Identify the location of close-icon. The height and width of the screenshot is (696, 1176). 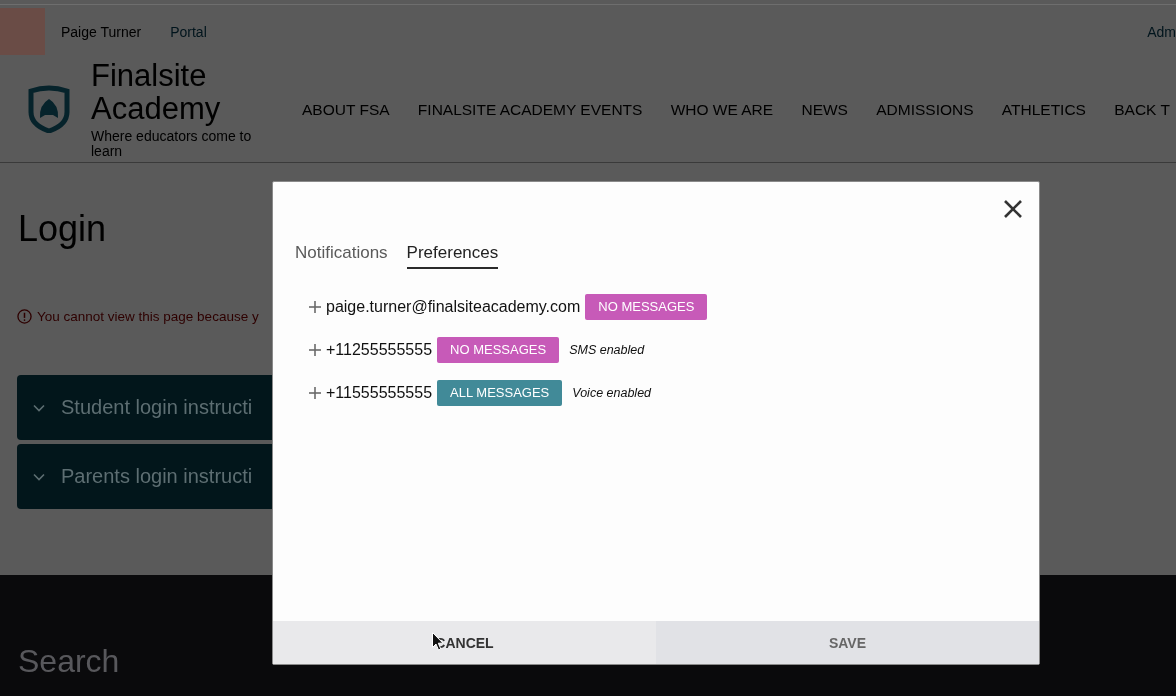
(1013, 209).